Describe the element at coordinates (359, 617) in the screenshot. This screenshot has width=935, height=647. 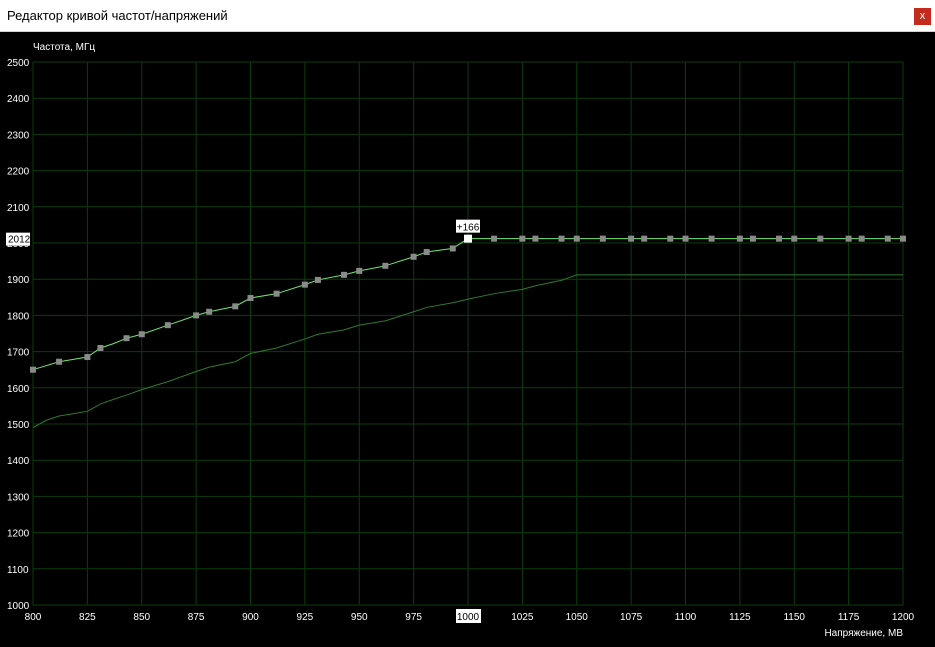
I see `x-tick-label: 950` at that location.